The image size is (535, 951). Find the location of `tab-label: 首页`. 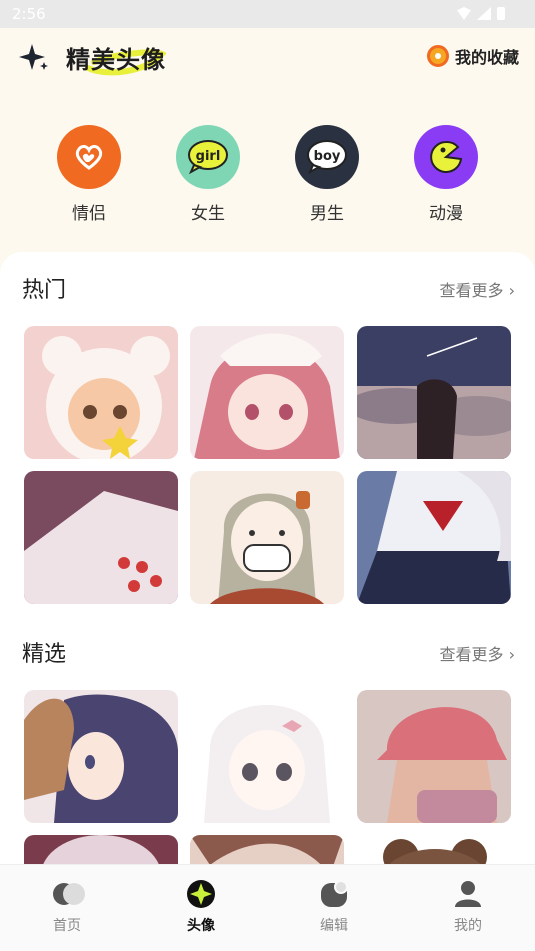

tab-label: 首页 is located at coordinates (67, 926).